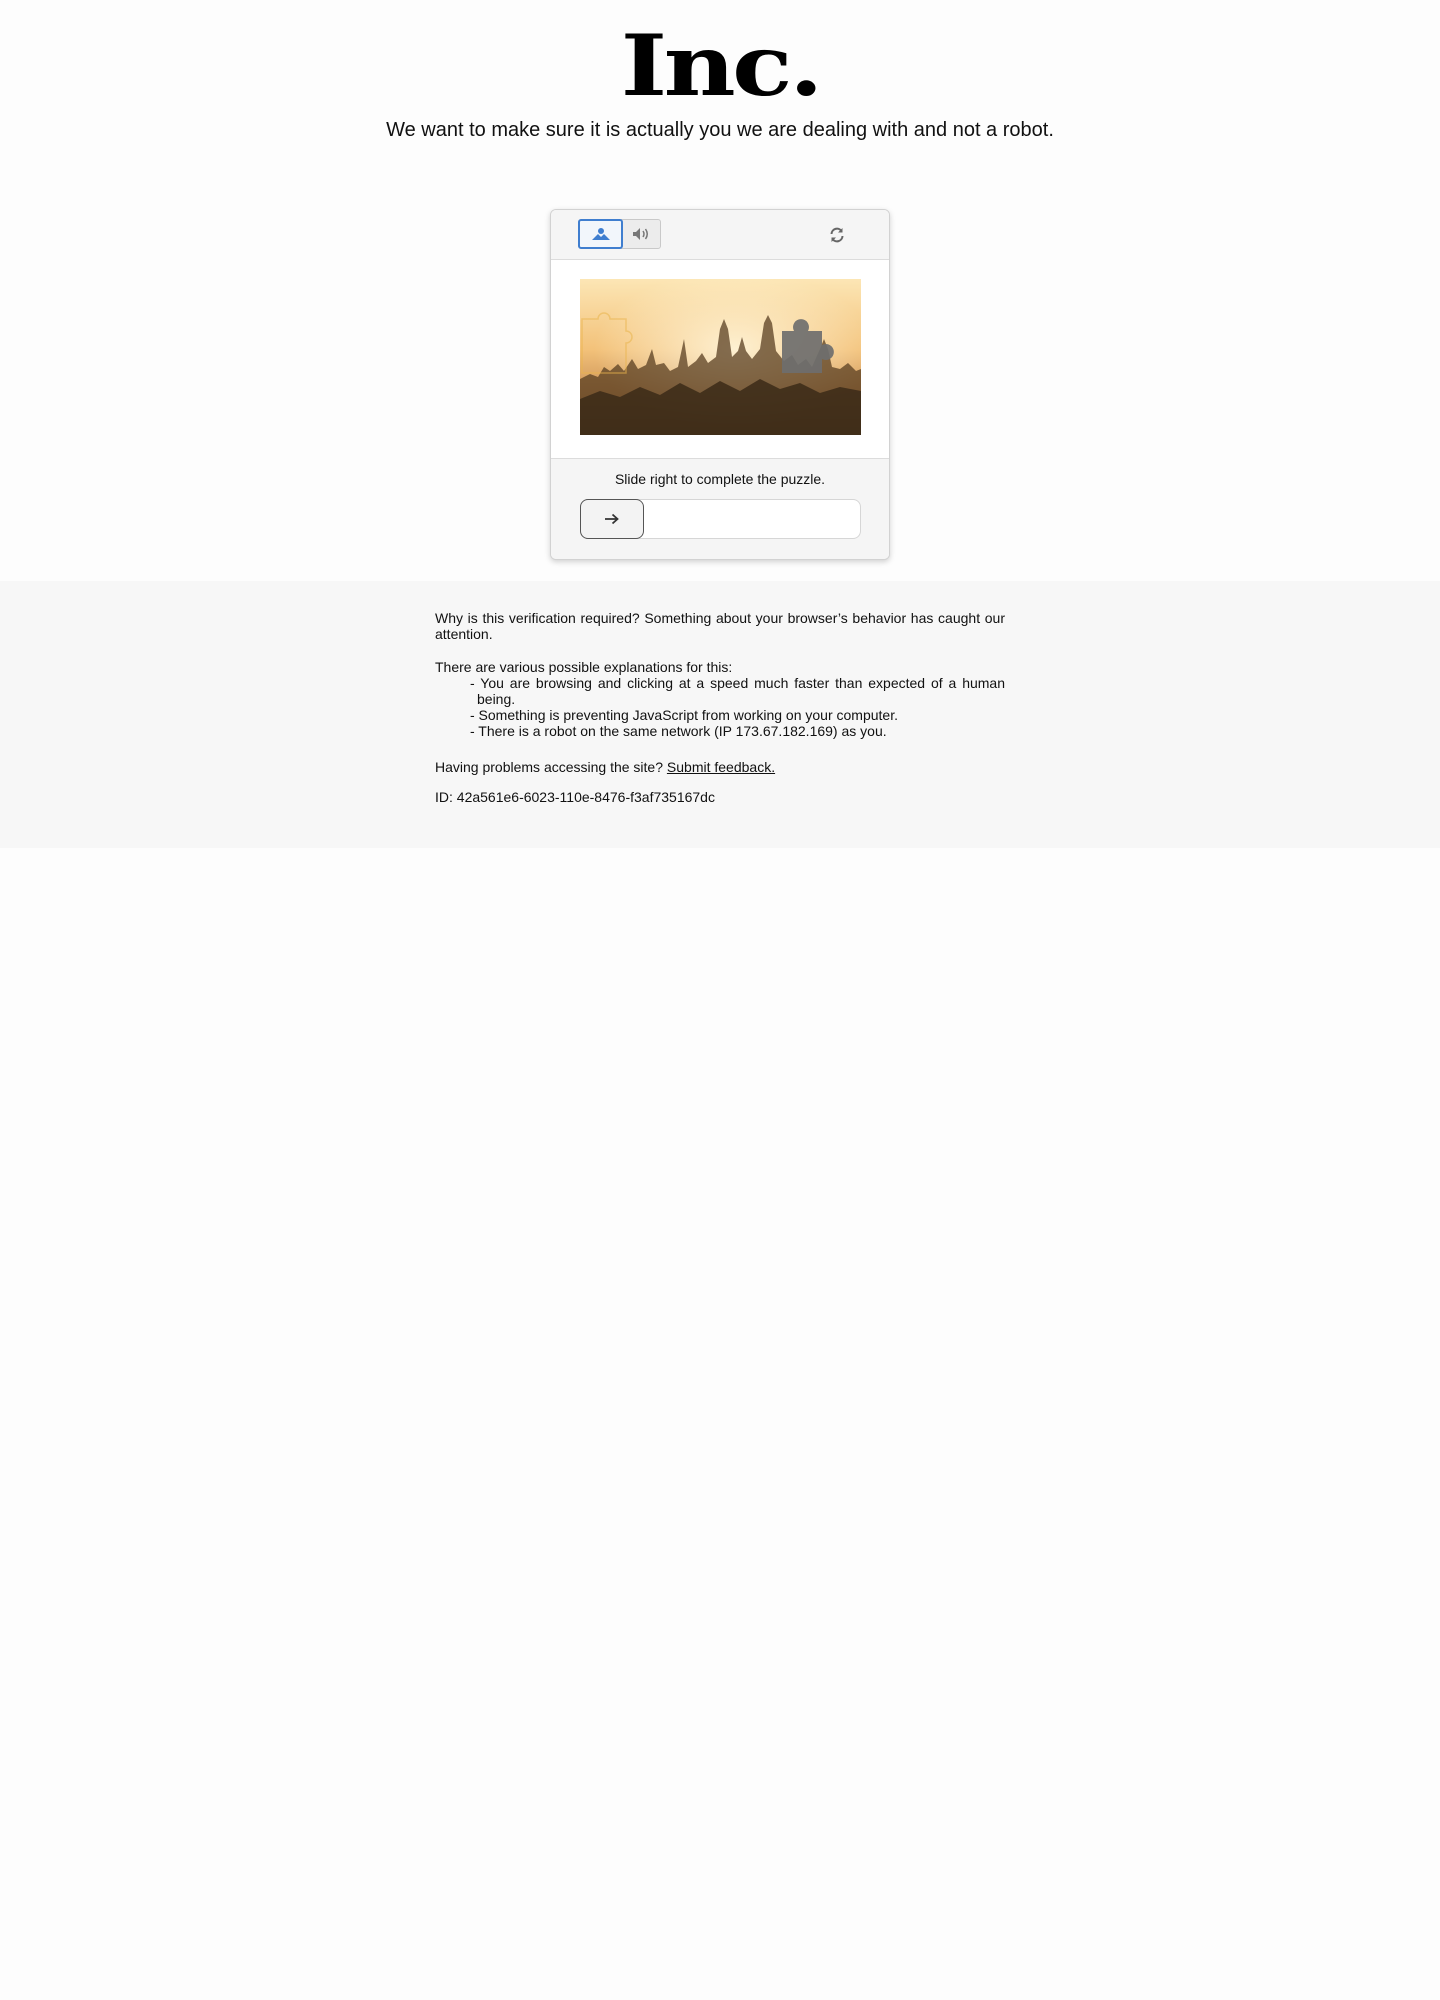 The image size is (1440, 2000). I want to click on image-mode-button, so click(600, 234).